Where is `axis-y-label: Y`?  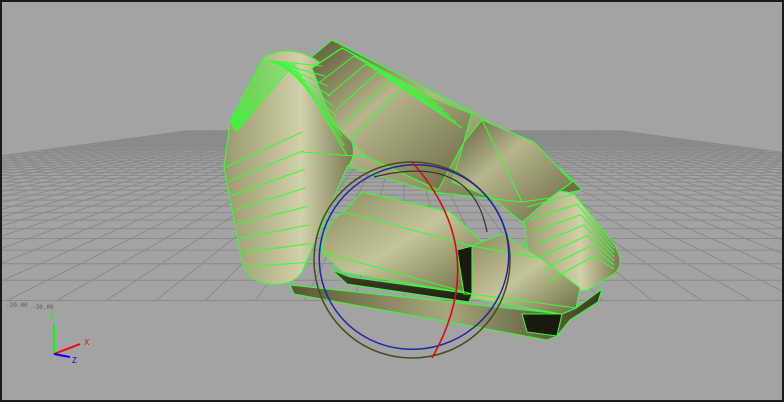 axis-y-label: Y is located at coordinates (53, 317).